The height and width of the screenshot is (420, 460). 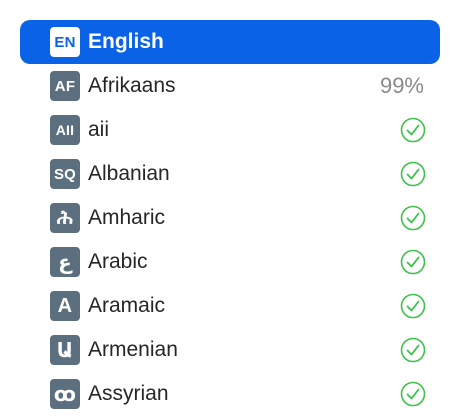 I want to click on language-code-badge: EN, so click(x=65, y=42).